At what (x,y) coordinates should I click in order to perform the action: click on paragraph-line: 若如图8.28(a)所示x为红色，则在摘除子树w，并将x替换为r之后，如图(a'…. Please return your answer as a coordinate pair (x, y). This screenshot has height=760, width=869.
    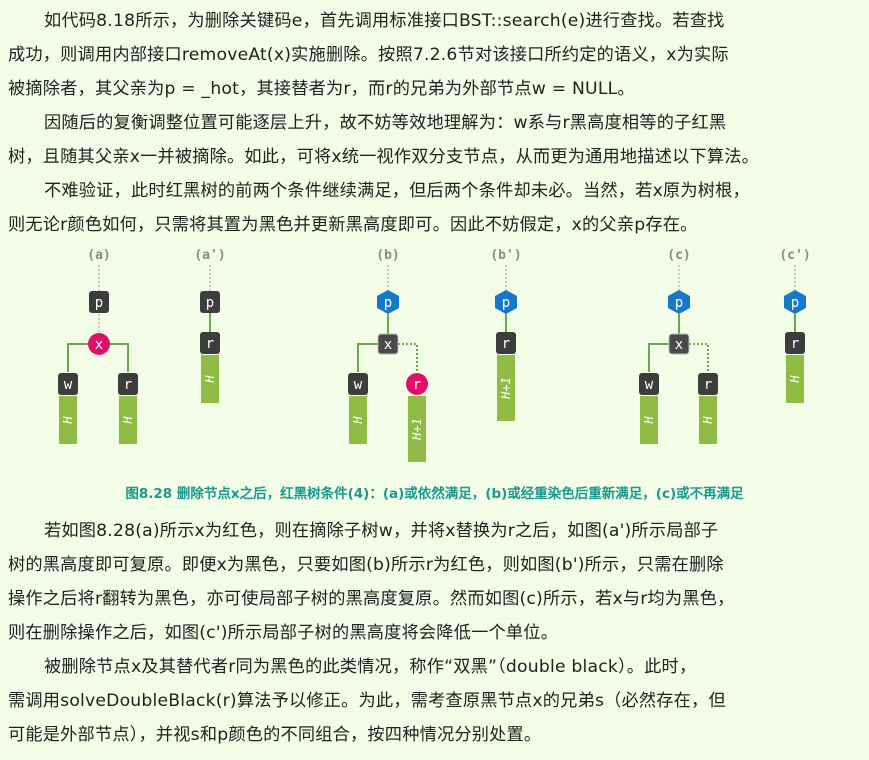
    Looking at the image, I should click on (381, 531).